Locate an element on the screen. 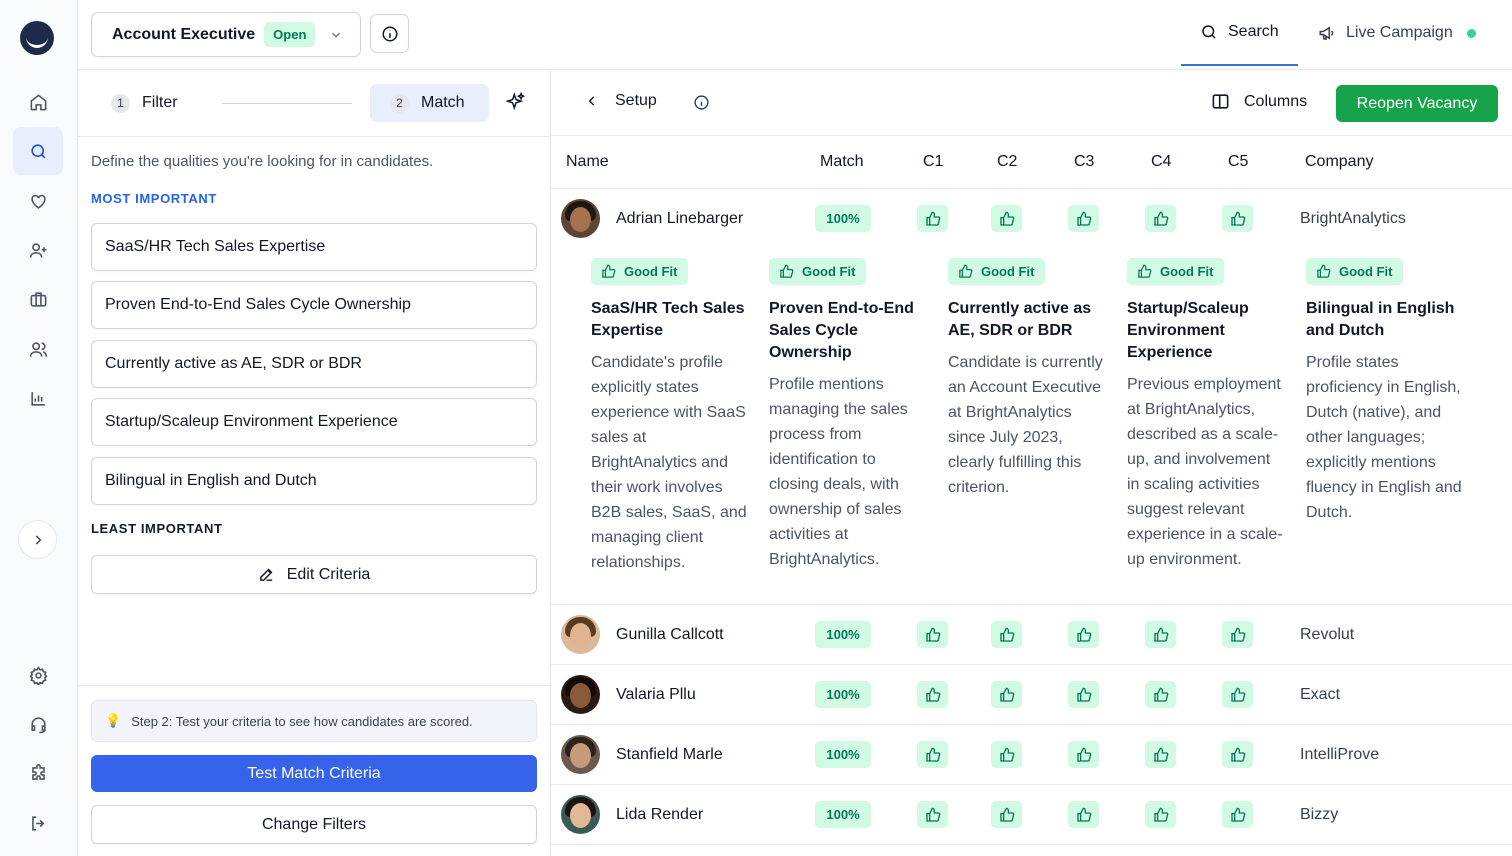 This screenshot has height=856, width=1512. column-header-company: Company is located at coordinates (1339, 162).